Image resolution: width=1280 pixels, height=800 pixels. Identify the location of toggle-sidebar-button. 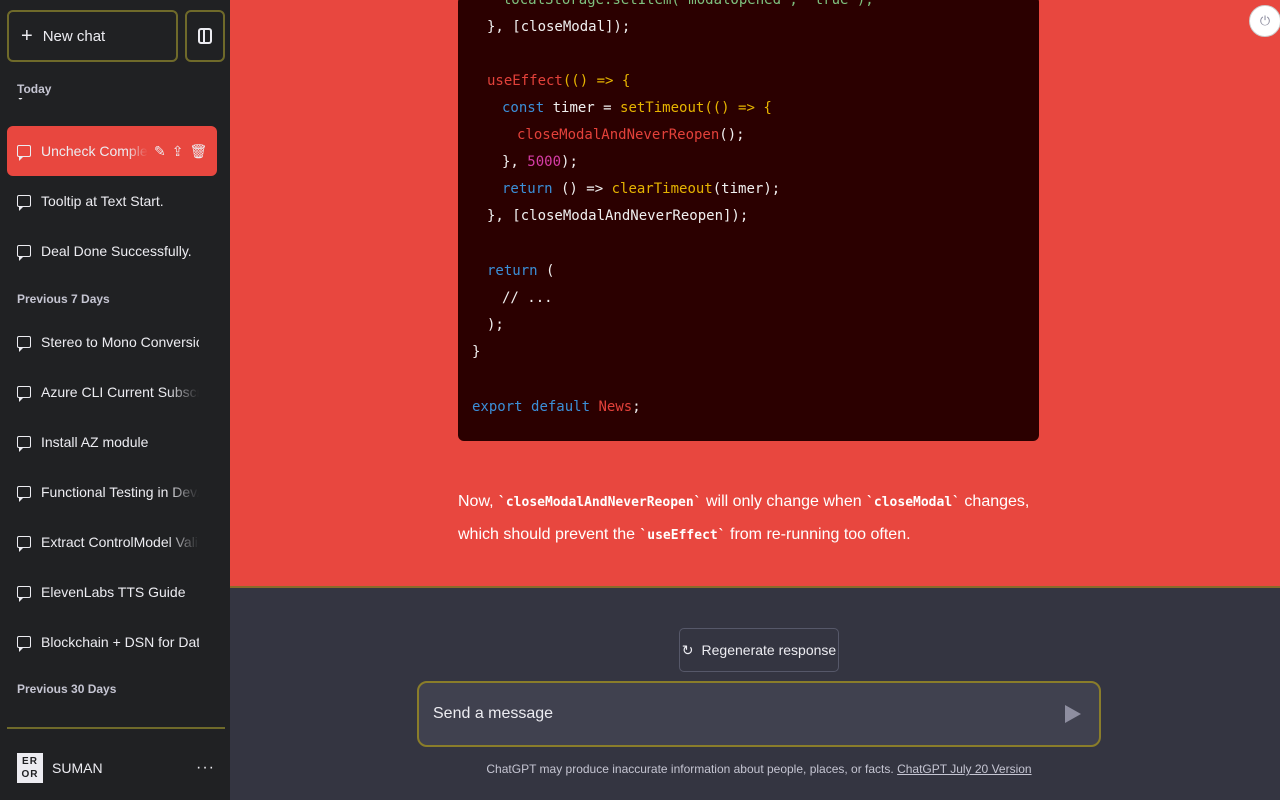
(205, 36).